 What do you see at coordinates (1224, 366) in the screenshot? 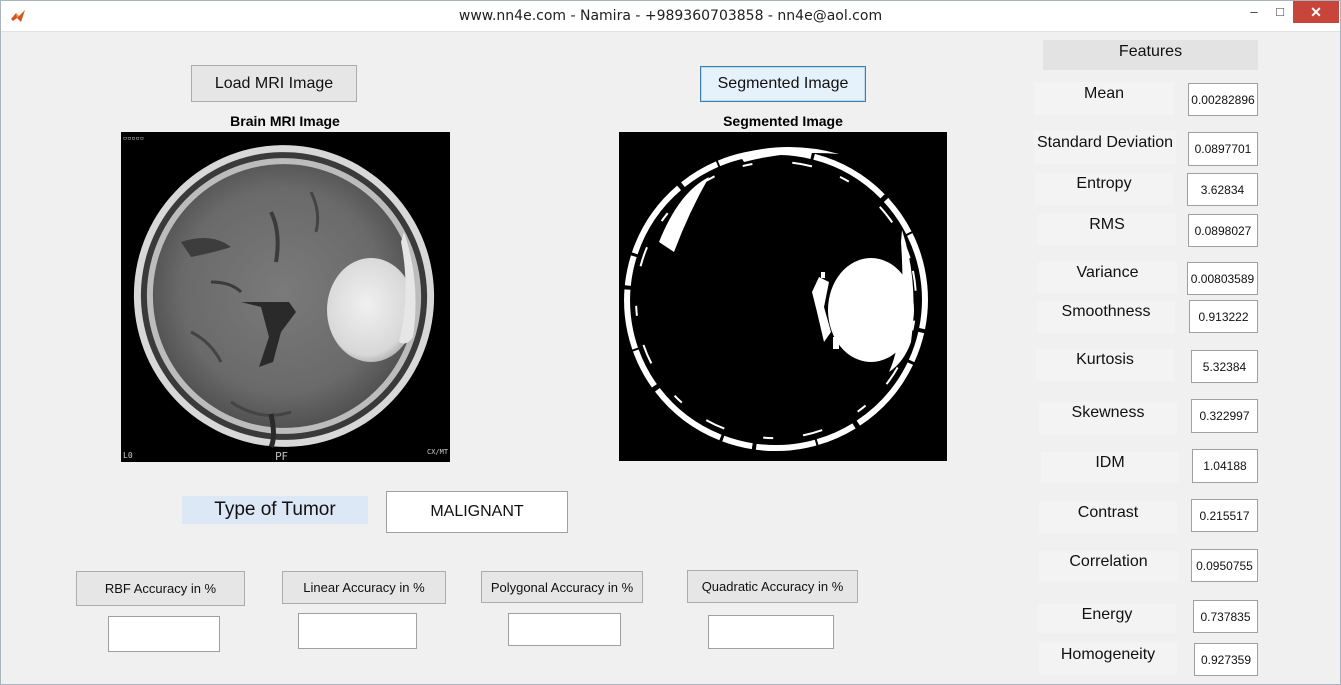
I see `feature-value-kurtosis: 5.32384` at bounding box center [1224, 366].